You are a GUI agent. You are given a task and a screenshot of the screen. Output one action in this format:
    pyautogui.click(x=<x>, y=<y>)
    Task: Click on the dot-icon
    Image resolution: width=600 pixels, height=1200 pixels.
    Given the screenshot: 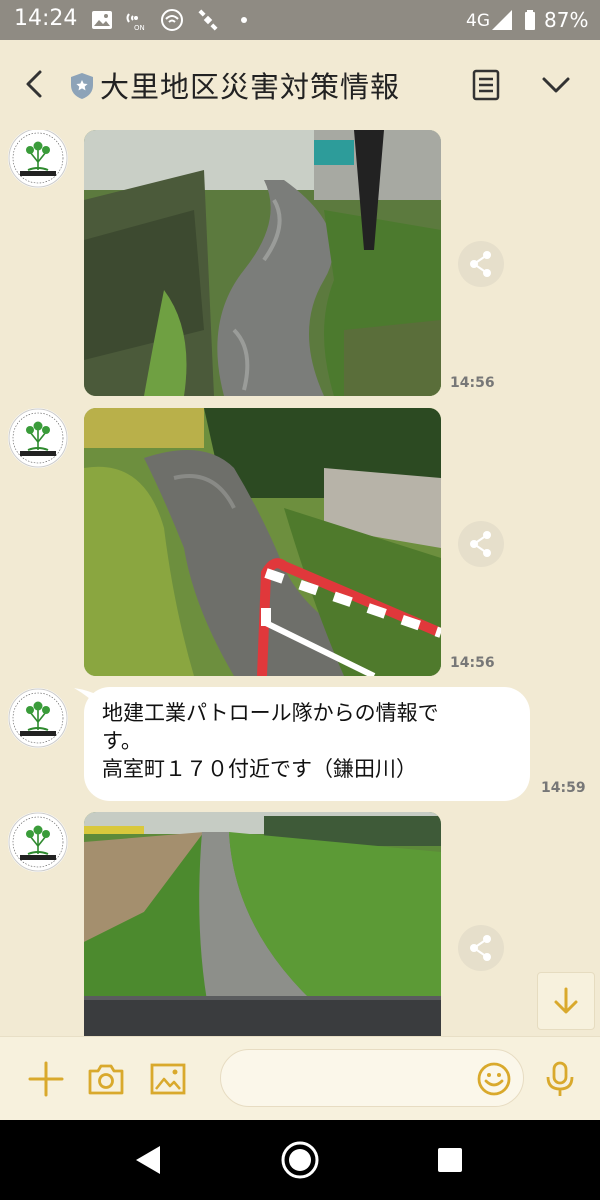 What is the action you would take?
    pyautogui.click(x=244, y=20)
    